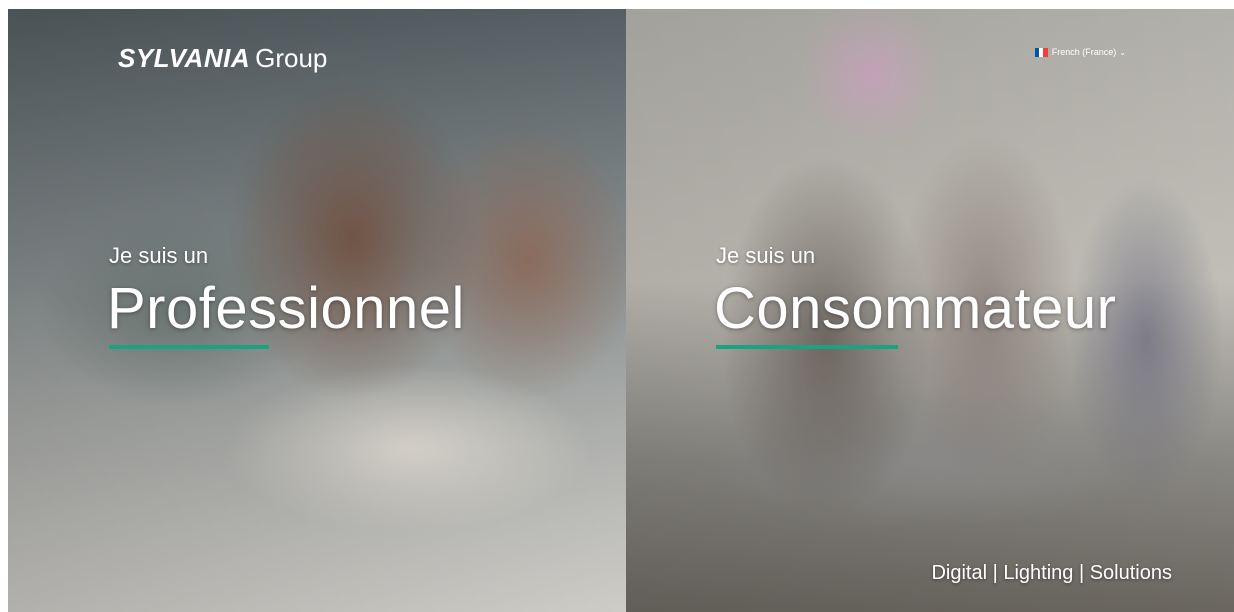 This screenshot has width=1234, height=612. I want to click on professional-lead-text: Je suis un, so click(159, 255).